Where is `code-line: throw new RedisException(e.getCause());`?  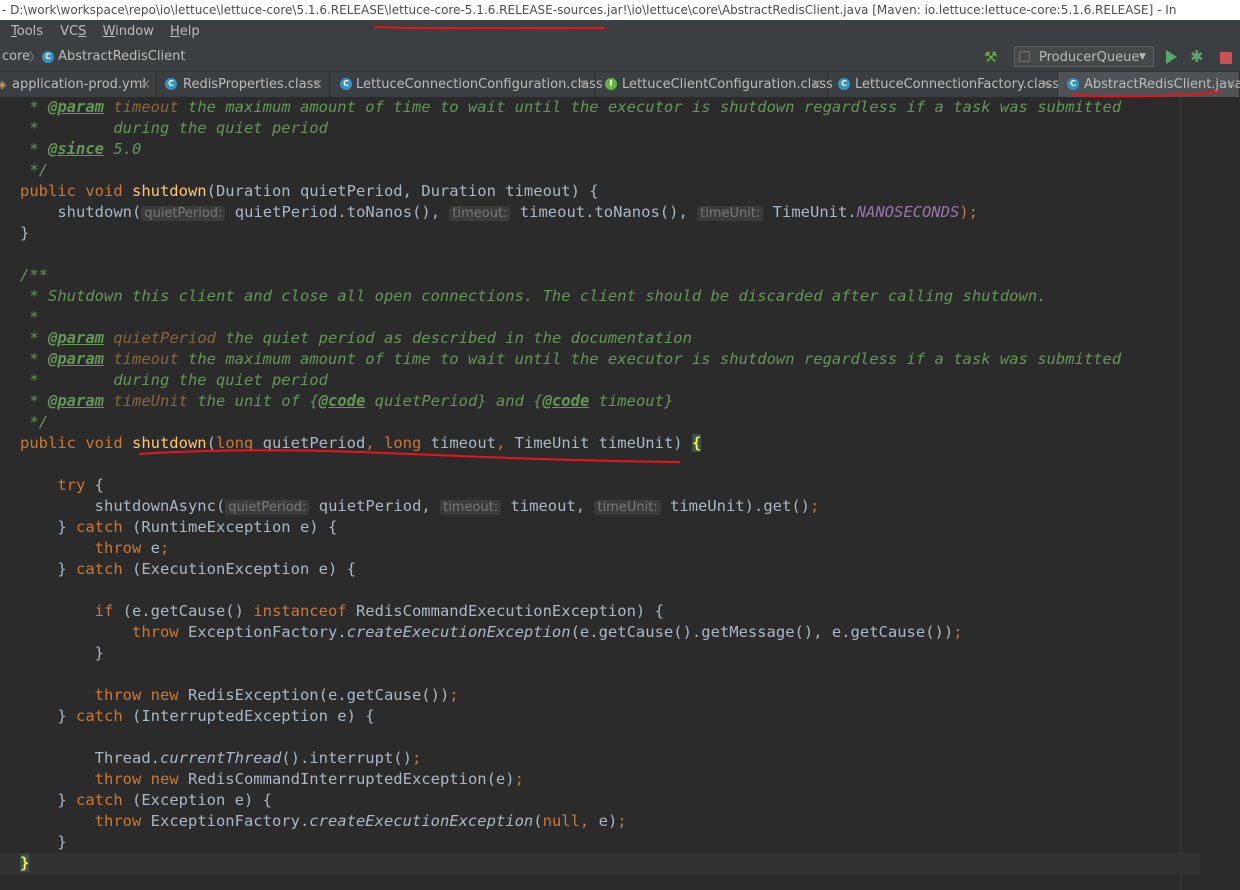 code-line: throw new RedisException(e.getCause()); is located at coordinates (229, 695).